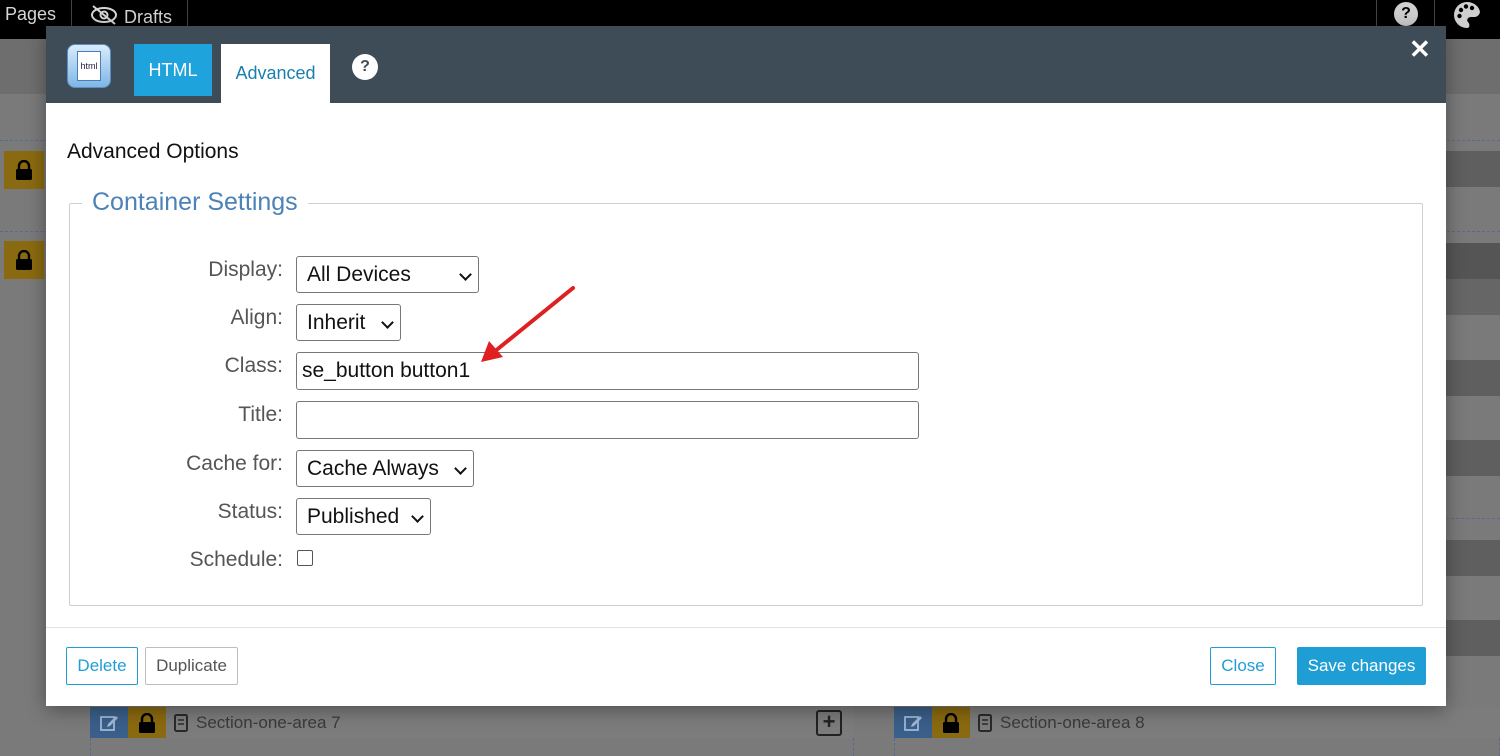 The height and width of the screenshot is (756, 1500). I want to click on tab-advanced: Advanced, so click(275, 73).